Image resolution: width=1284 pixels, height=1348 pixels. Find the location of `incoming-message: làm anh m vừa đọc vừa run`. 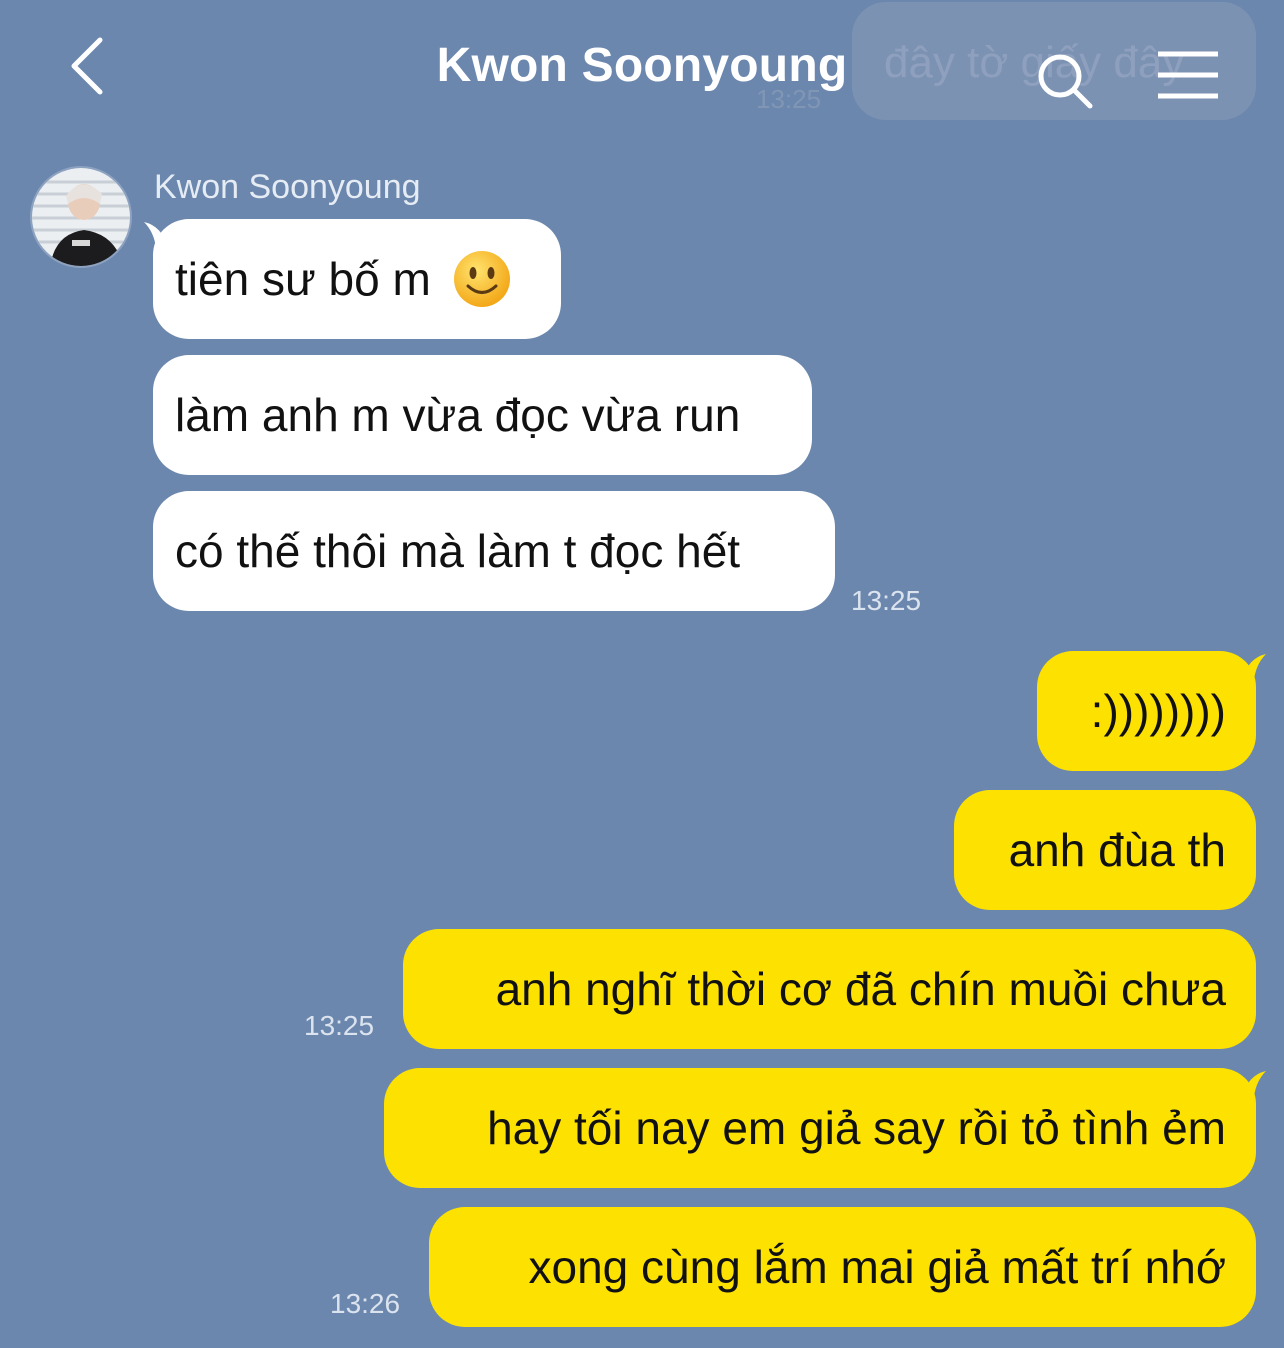

incoming-message: làm anh m vừa đọc vừa run is located at coordinates (482, 415).